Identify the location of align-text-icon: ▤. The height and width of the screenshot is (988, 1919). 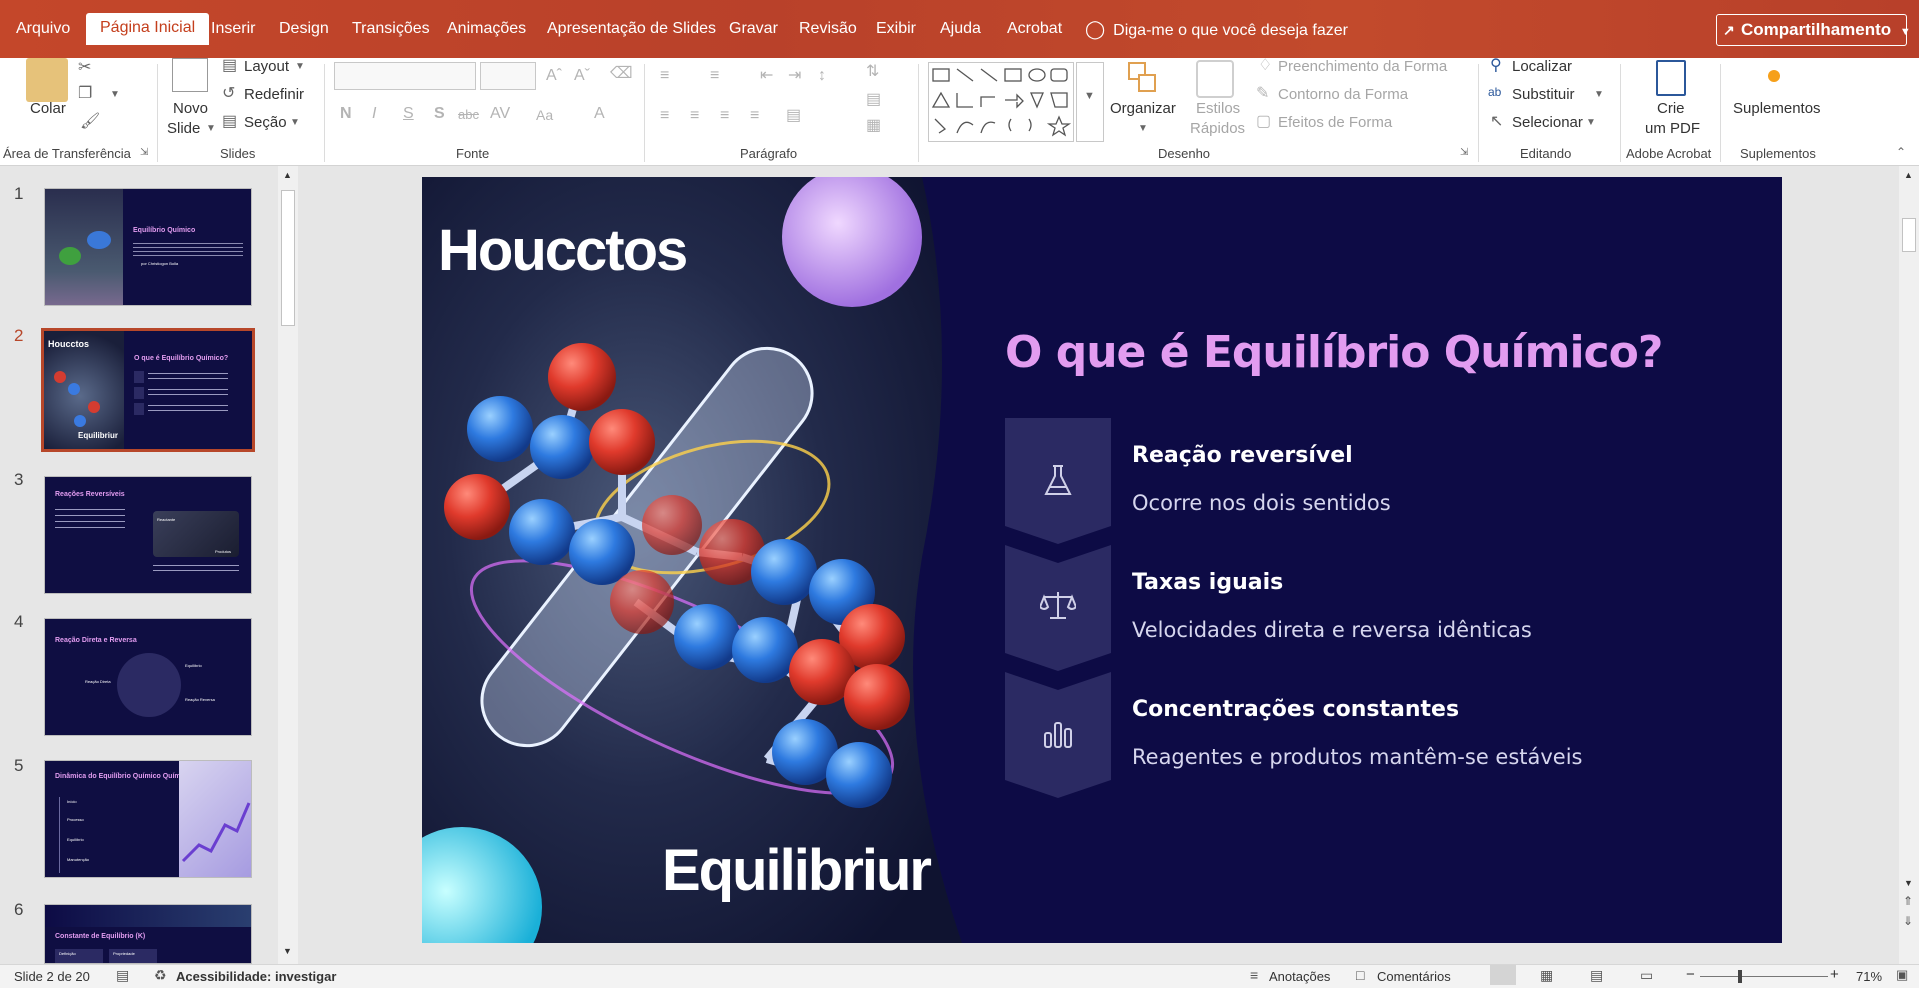
(873, 100).